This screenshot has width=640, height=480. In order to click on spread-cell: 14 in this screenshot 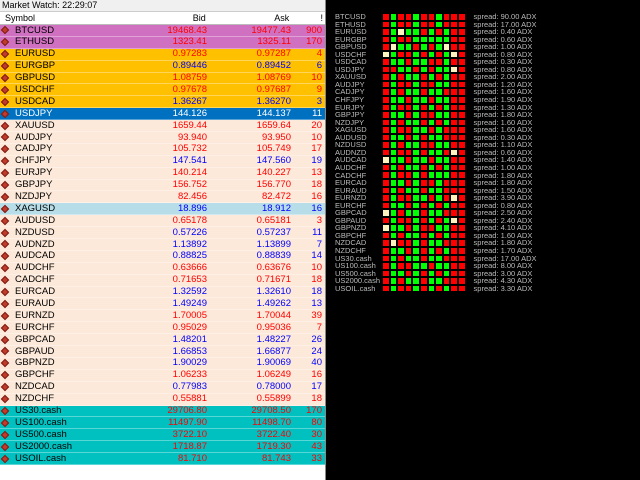, I will do `click(316, 256)`.